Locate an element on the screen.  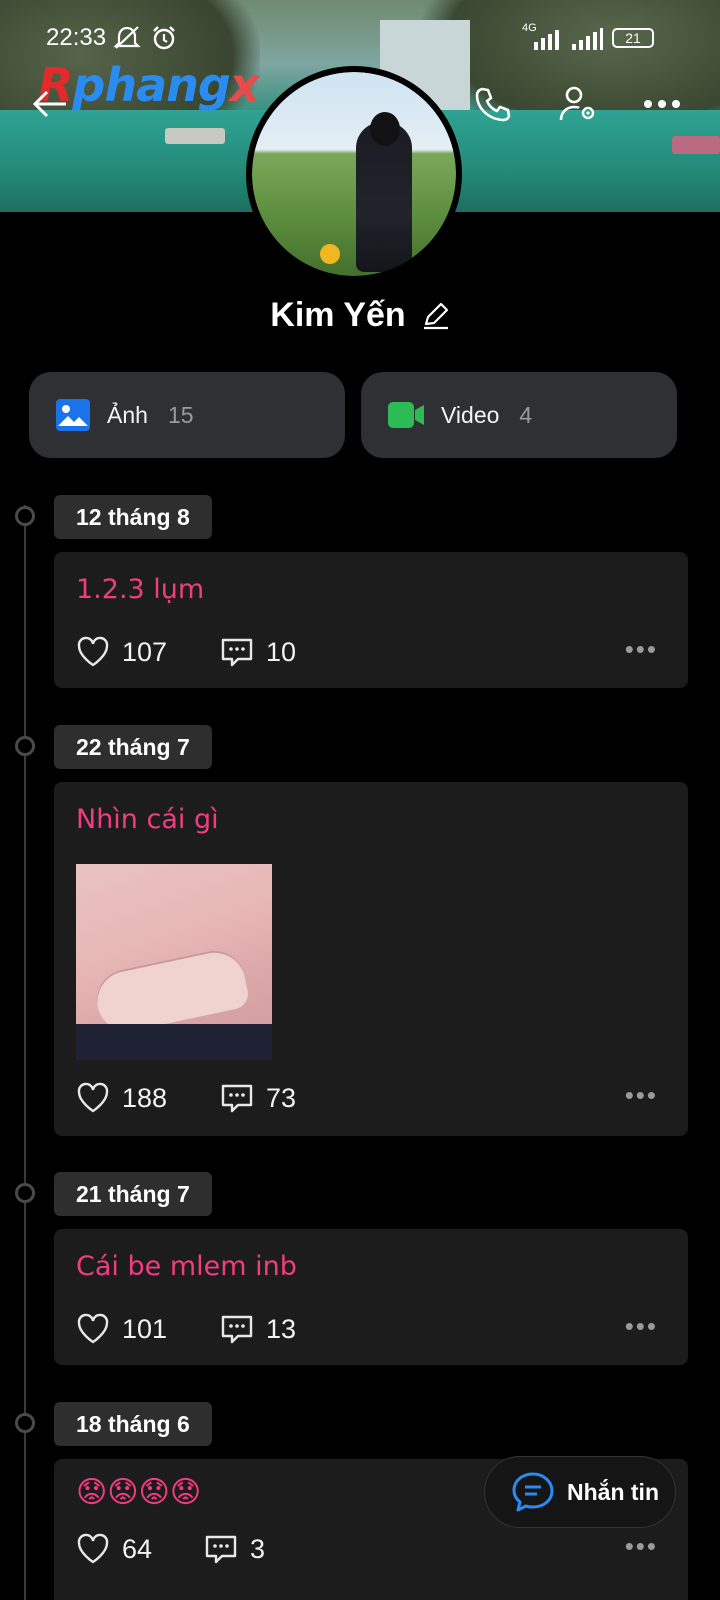
videos-label: Video is located at coordinates (470, 414).